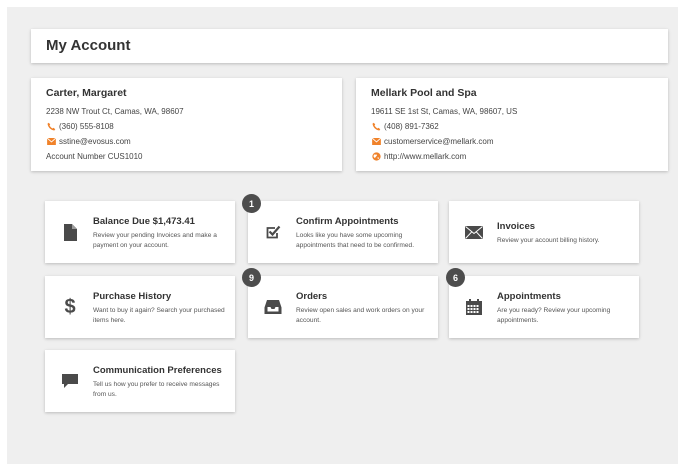 This screenshot has width=685, height=471. I want to click on customer-account-number: Account Number CUS1010, so click(94, 156).